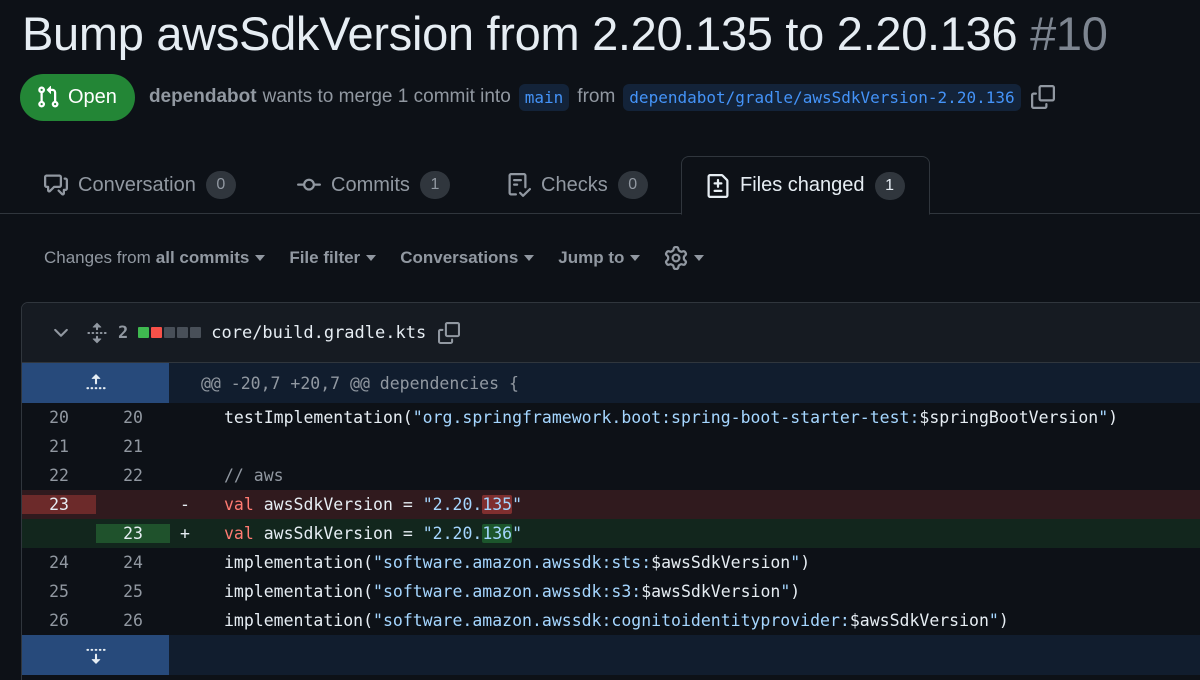  What do you see at coordinates (56, 185) in the screenshot?
I see `comment-discussion-icon` at bounding box center [56, 185].